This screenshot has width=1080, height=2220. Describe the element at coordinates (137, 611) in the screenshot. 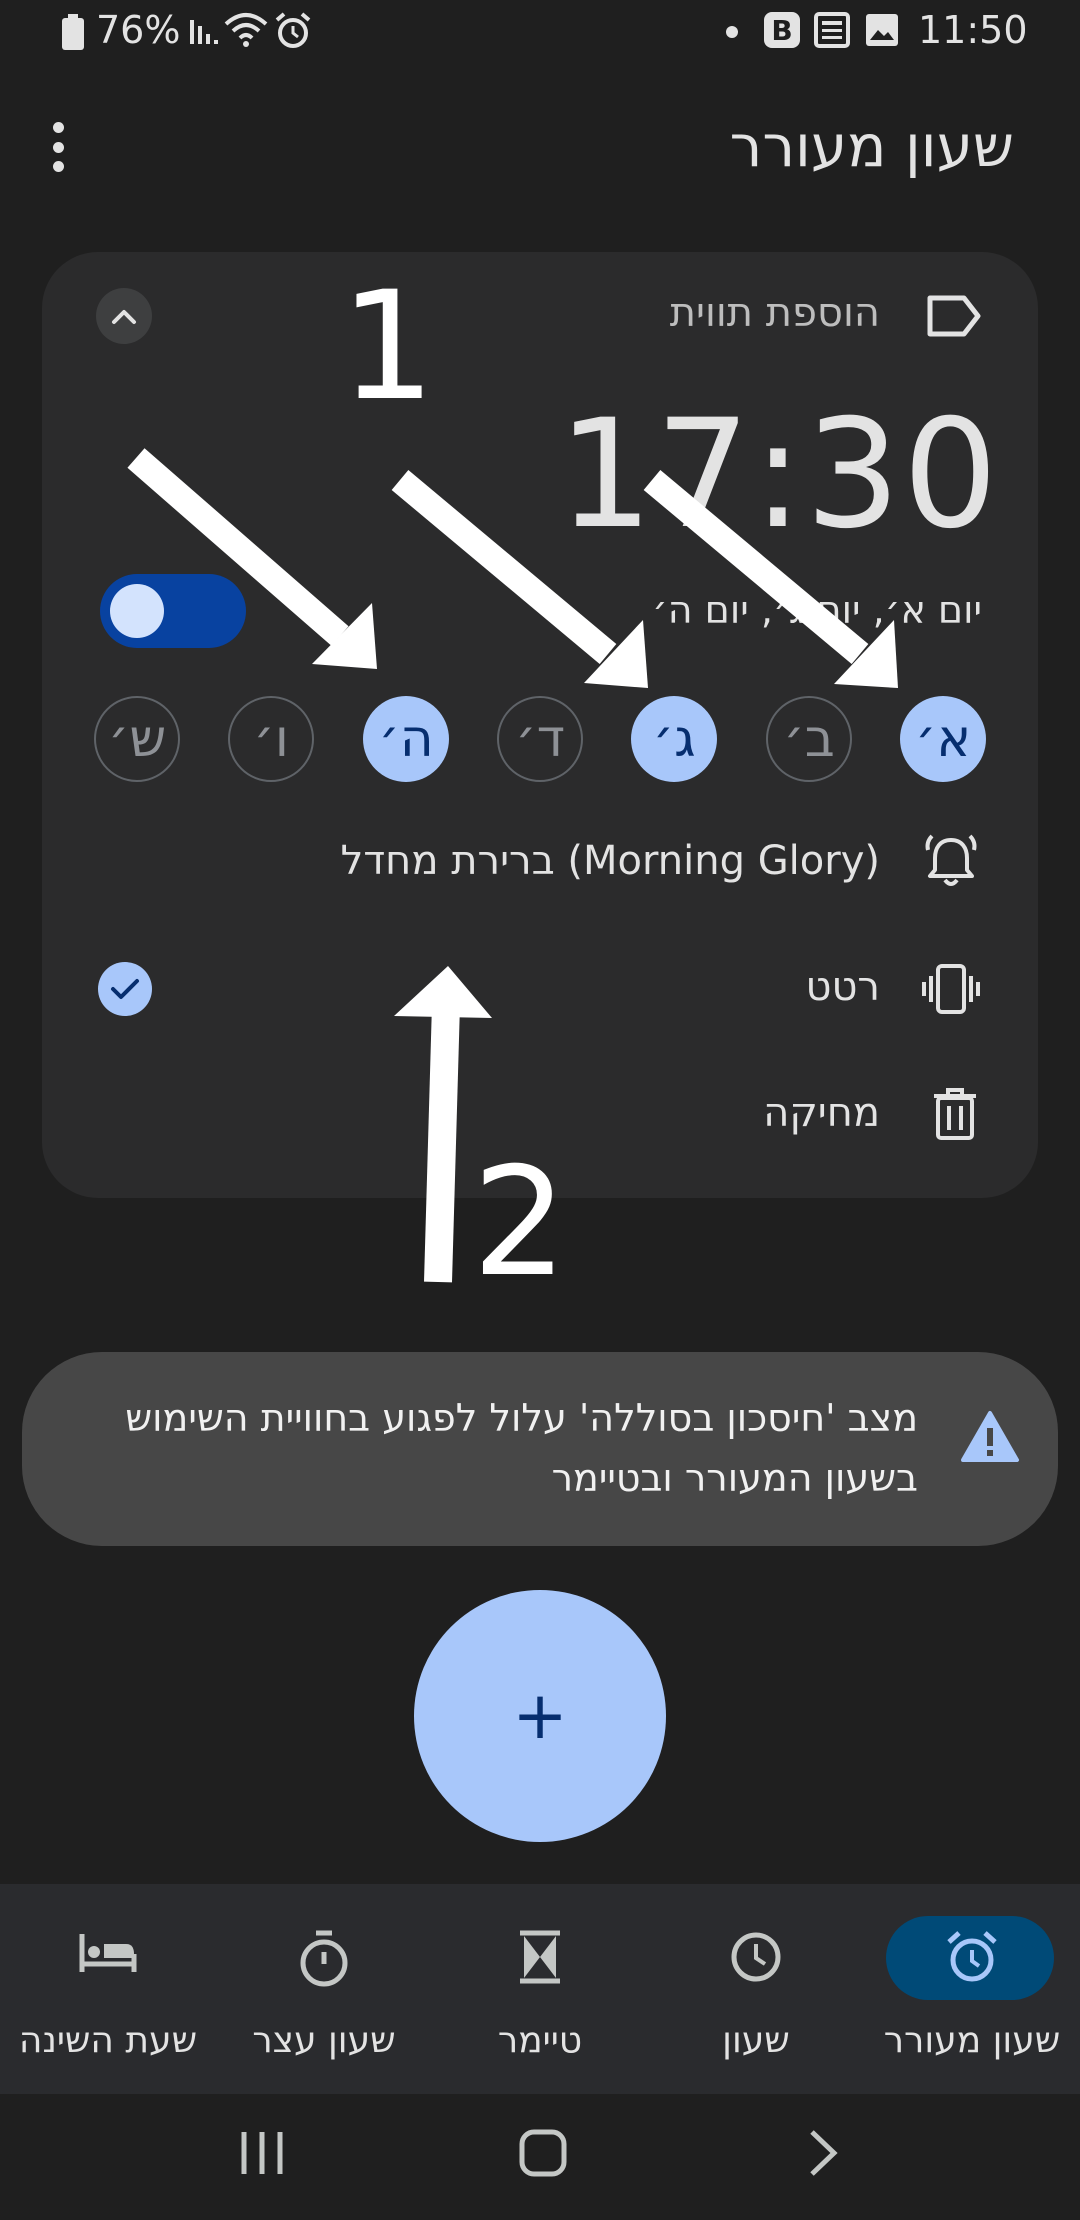

I see `toggle-knob` at that location.